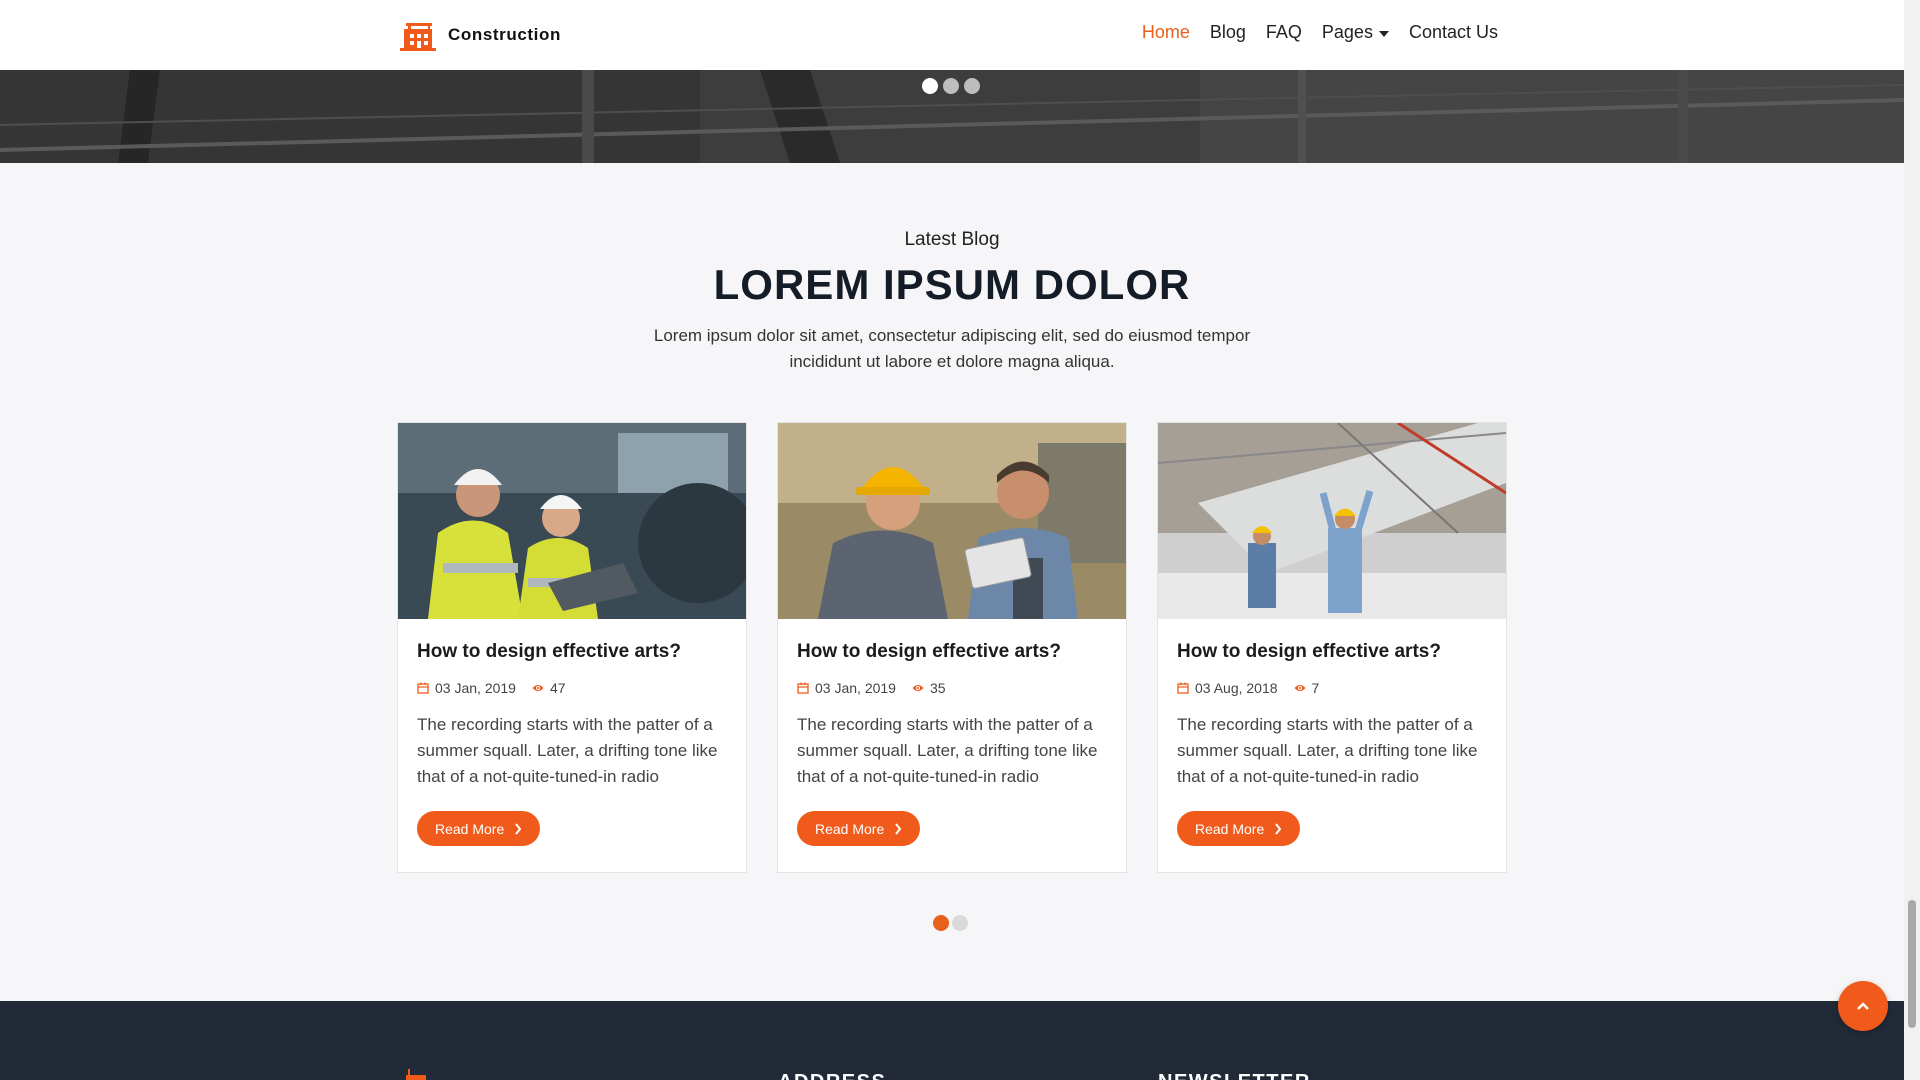 The height and width of the screenshot is (1080, 1920). What do you see at coordinates (557, 688) in the screenshot?
I see `post-views-count: 47` at bounding box center [557, 688].